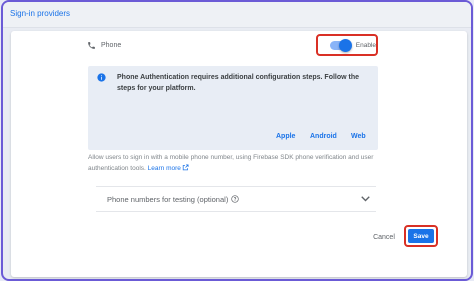 This screenshot has height=281, width=474. Describe the element at coordinates (101, 77) in the screenshot. I see `info-icon` at that location.